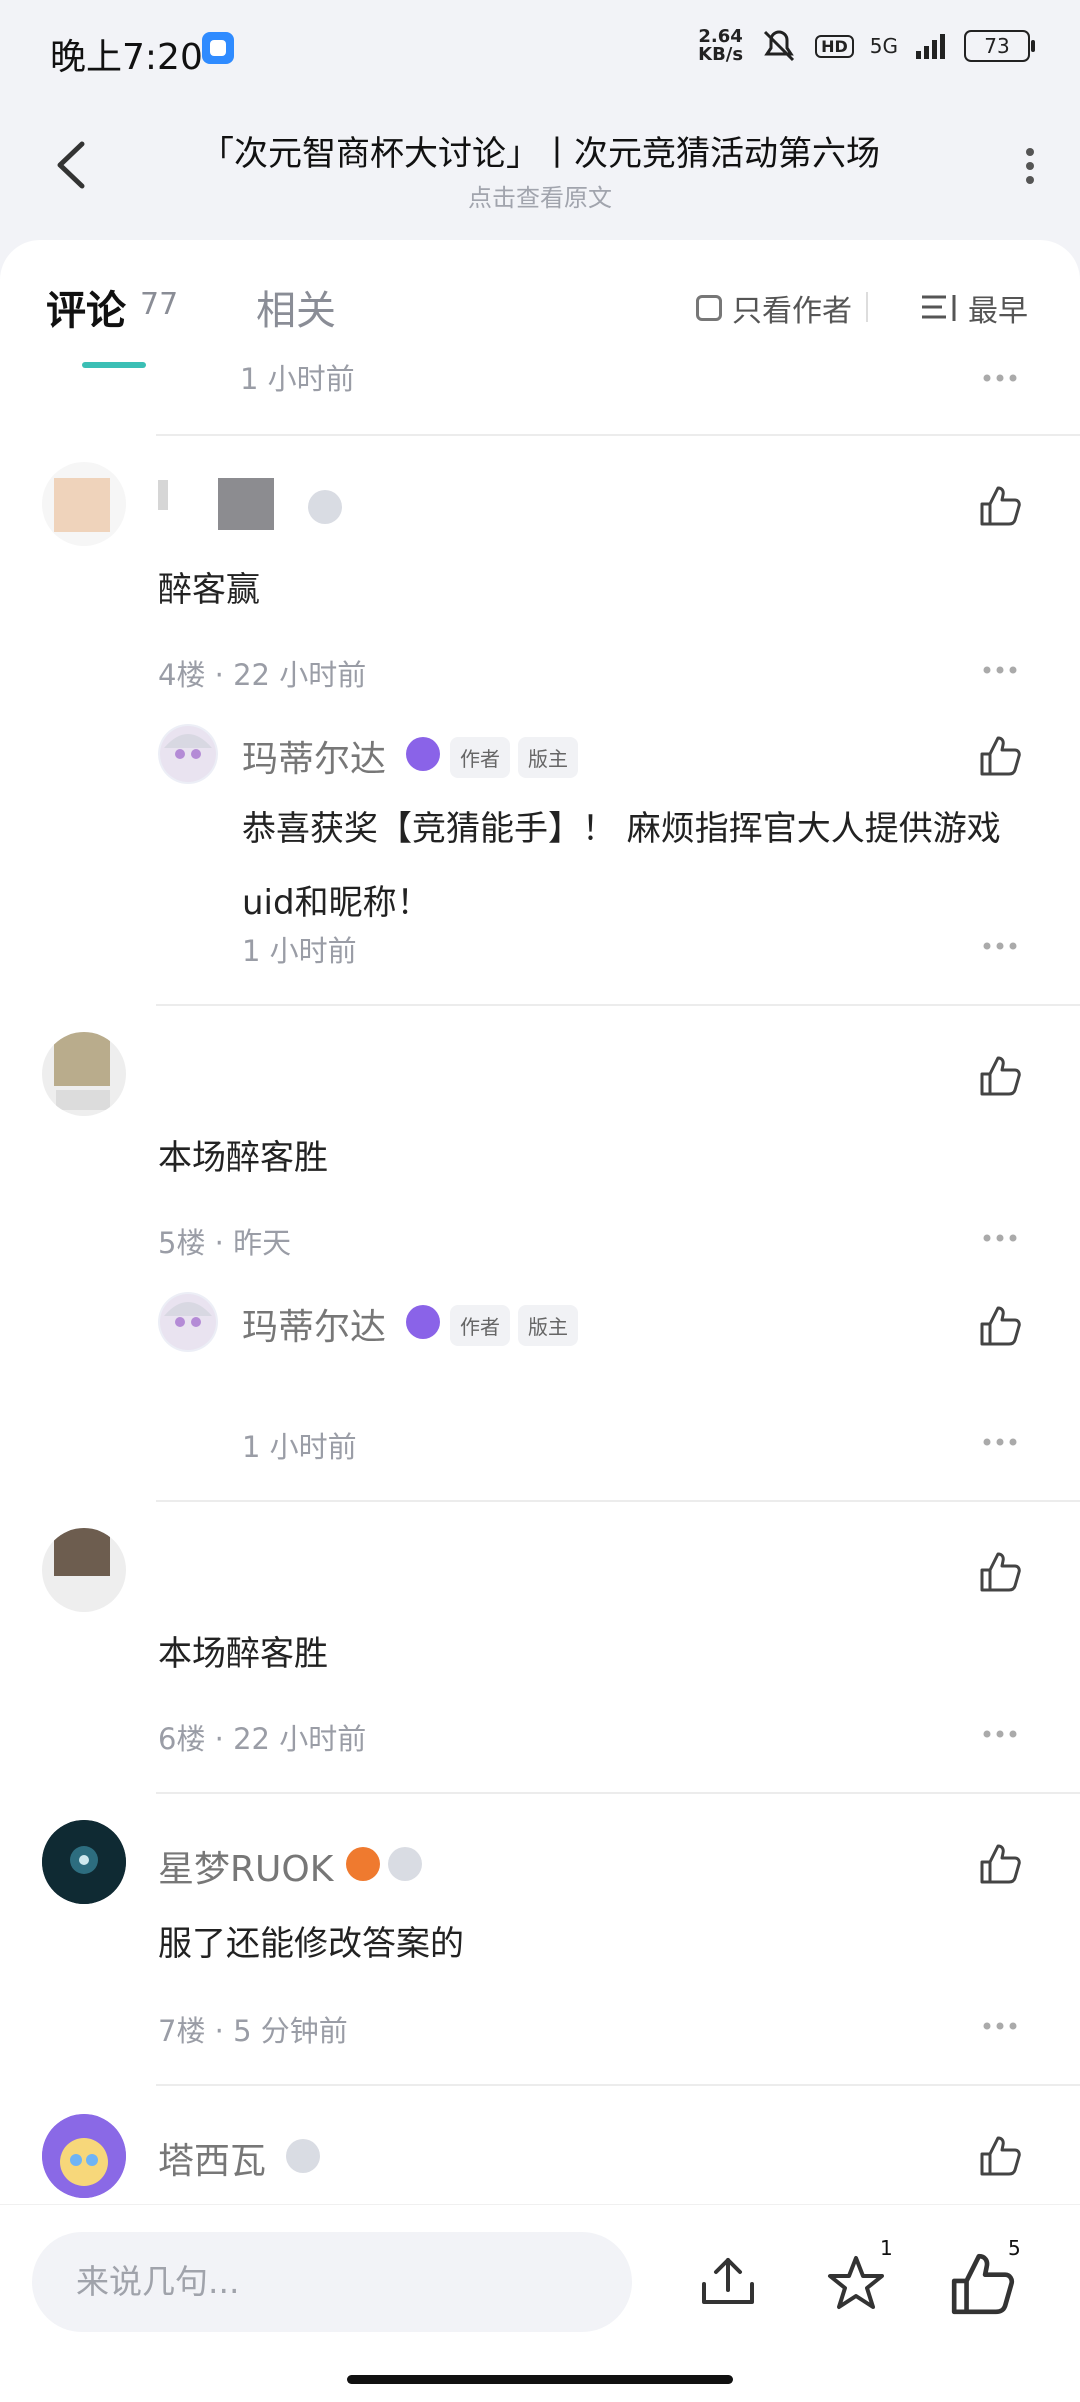 The width and height of the screenshot is (1080, 2402). Describe the element at coordinates (86, 307) in the screenshot. I see `tab-comments: 评论` at that location.